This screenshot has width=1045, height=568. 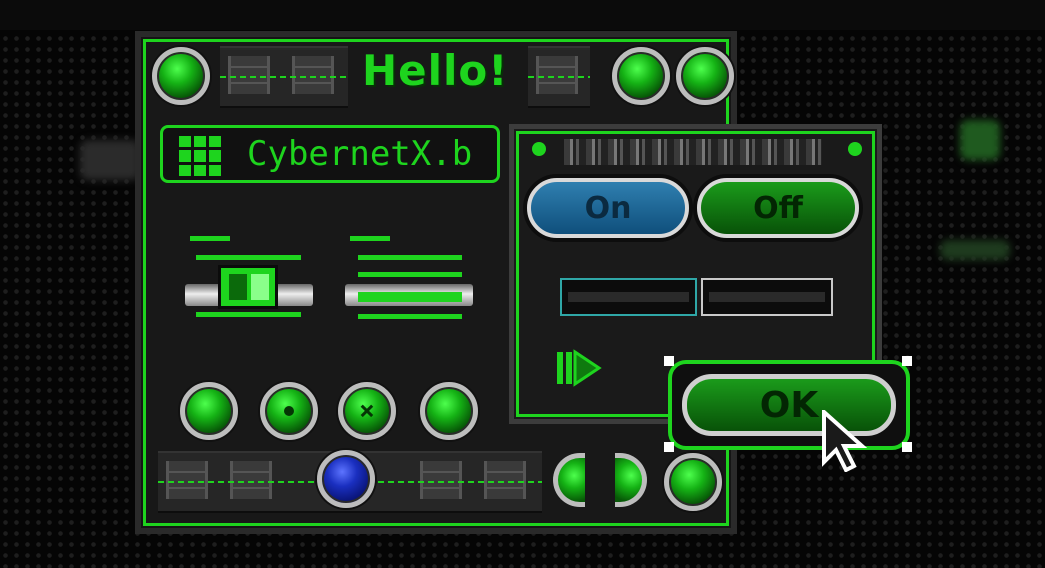 What do you see at coordinates (435, 70) in the screenshot?
I see `window-title: Hello!` at bounding box center [435, 70].